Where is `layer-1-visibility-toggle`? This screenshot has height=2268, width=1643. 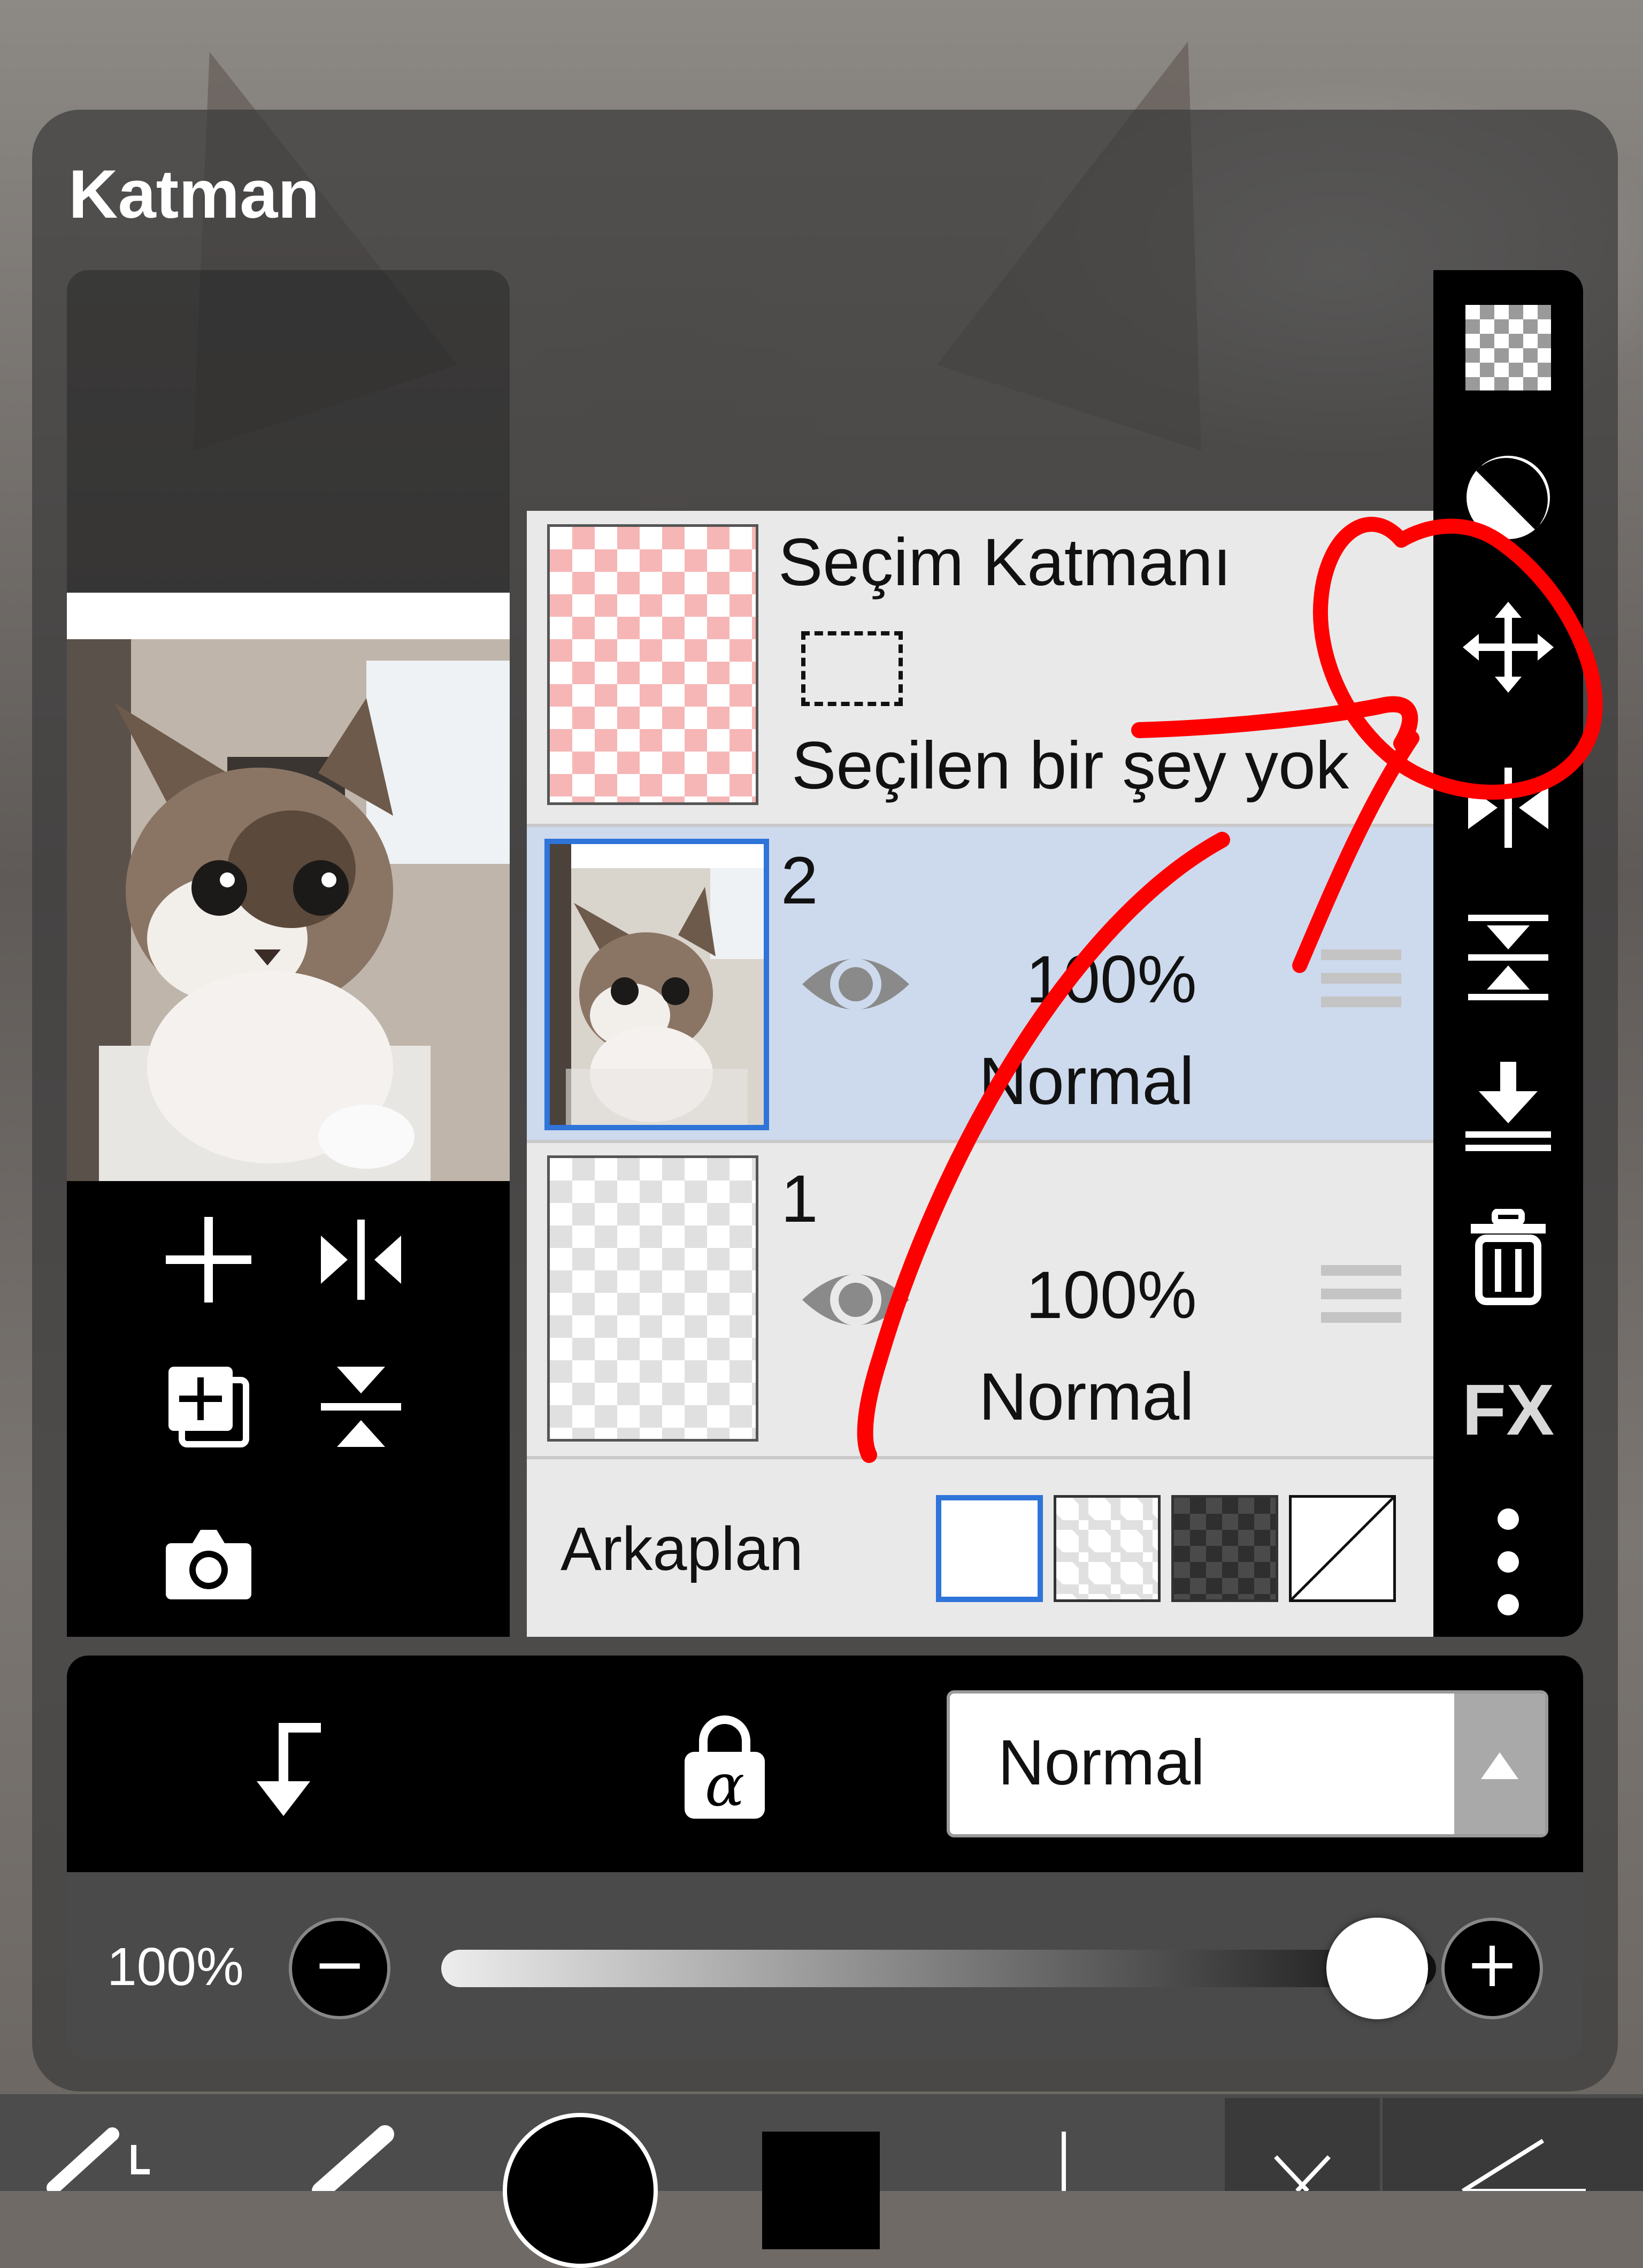 layer-1-visibility-toggle is located at coordinates (856, 1300).